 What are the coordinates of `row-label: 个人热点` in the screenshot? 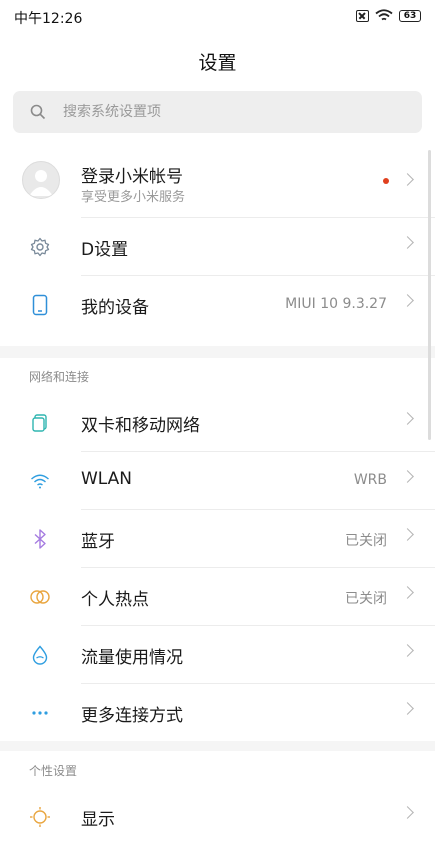 It's located at (115, 600).